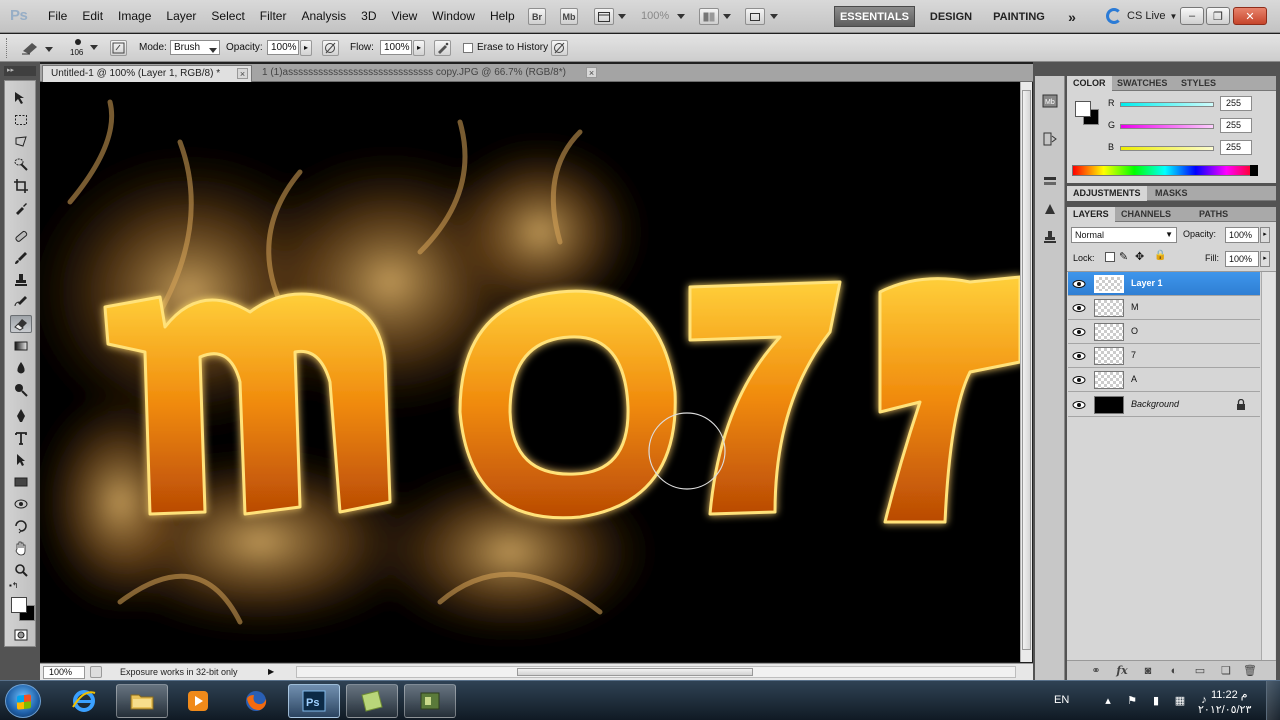 Image resolution: width=1280 pixels, height=720 pixels. What do you see at coordinates (1072, 16) in the screenshot?
I see `more-workspaces-button: »` at bounding box center [1072, 16].